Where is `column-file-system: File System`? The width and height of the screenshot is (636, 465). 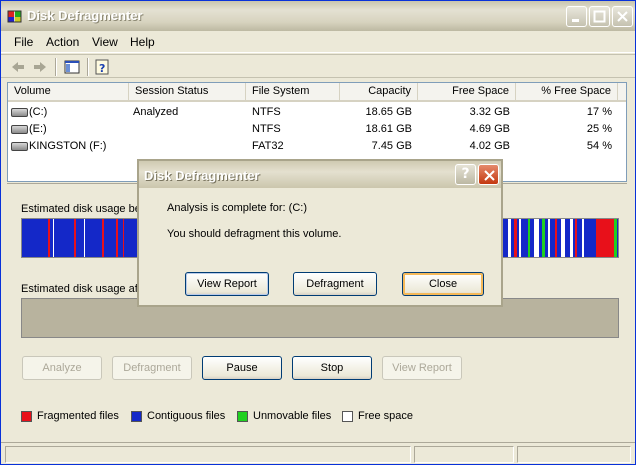 column-file-system: File System is located at coordinates (293, 92).